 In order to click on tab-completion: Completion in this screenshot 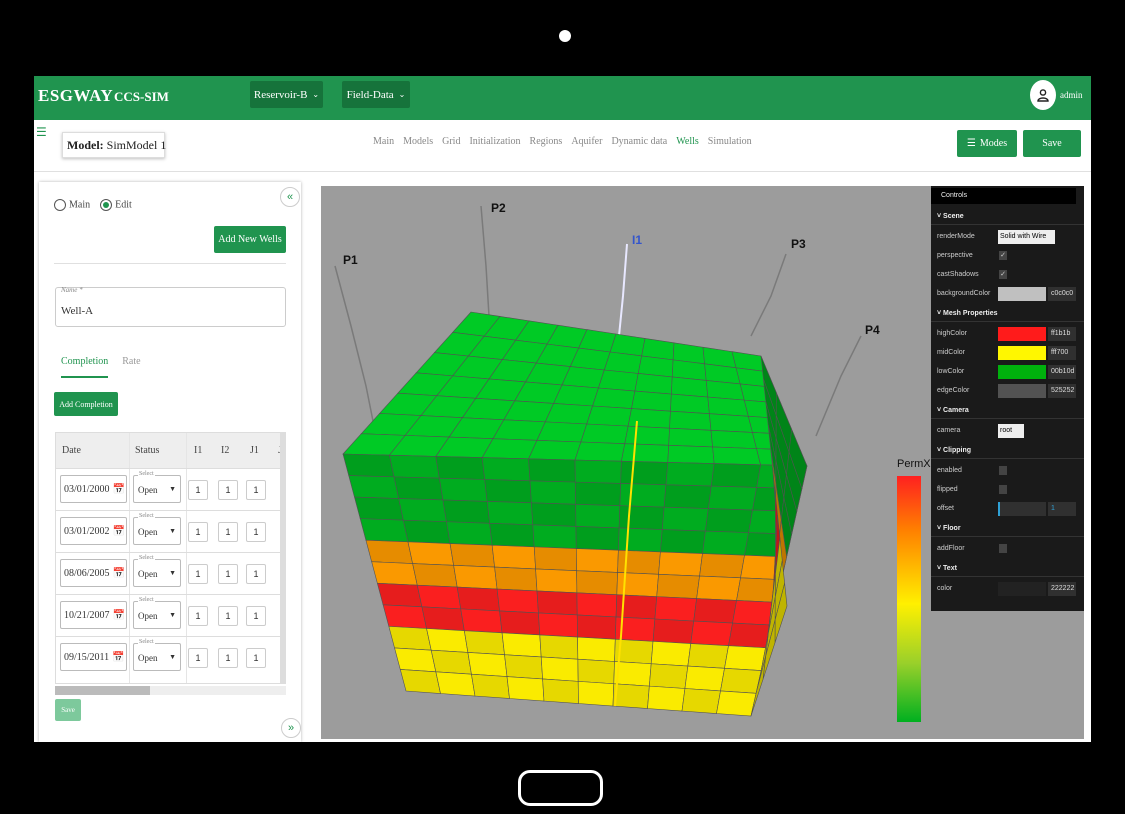, I will do `click(85, 367)`.